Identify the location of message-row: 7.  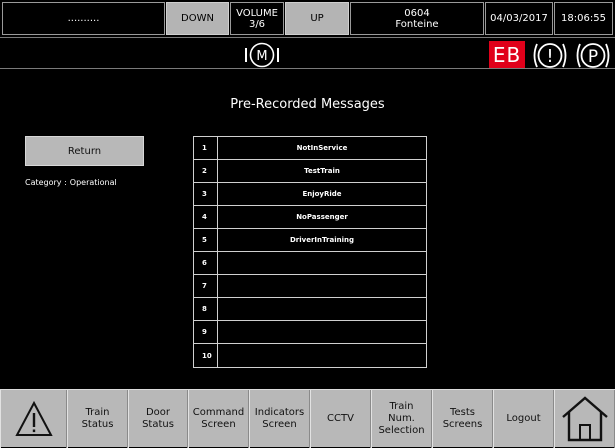
(310, 286).